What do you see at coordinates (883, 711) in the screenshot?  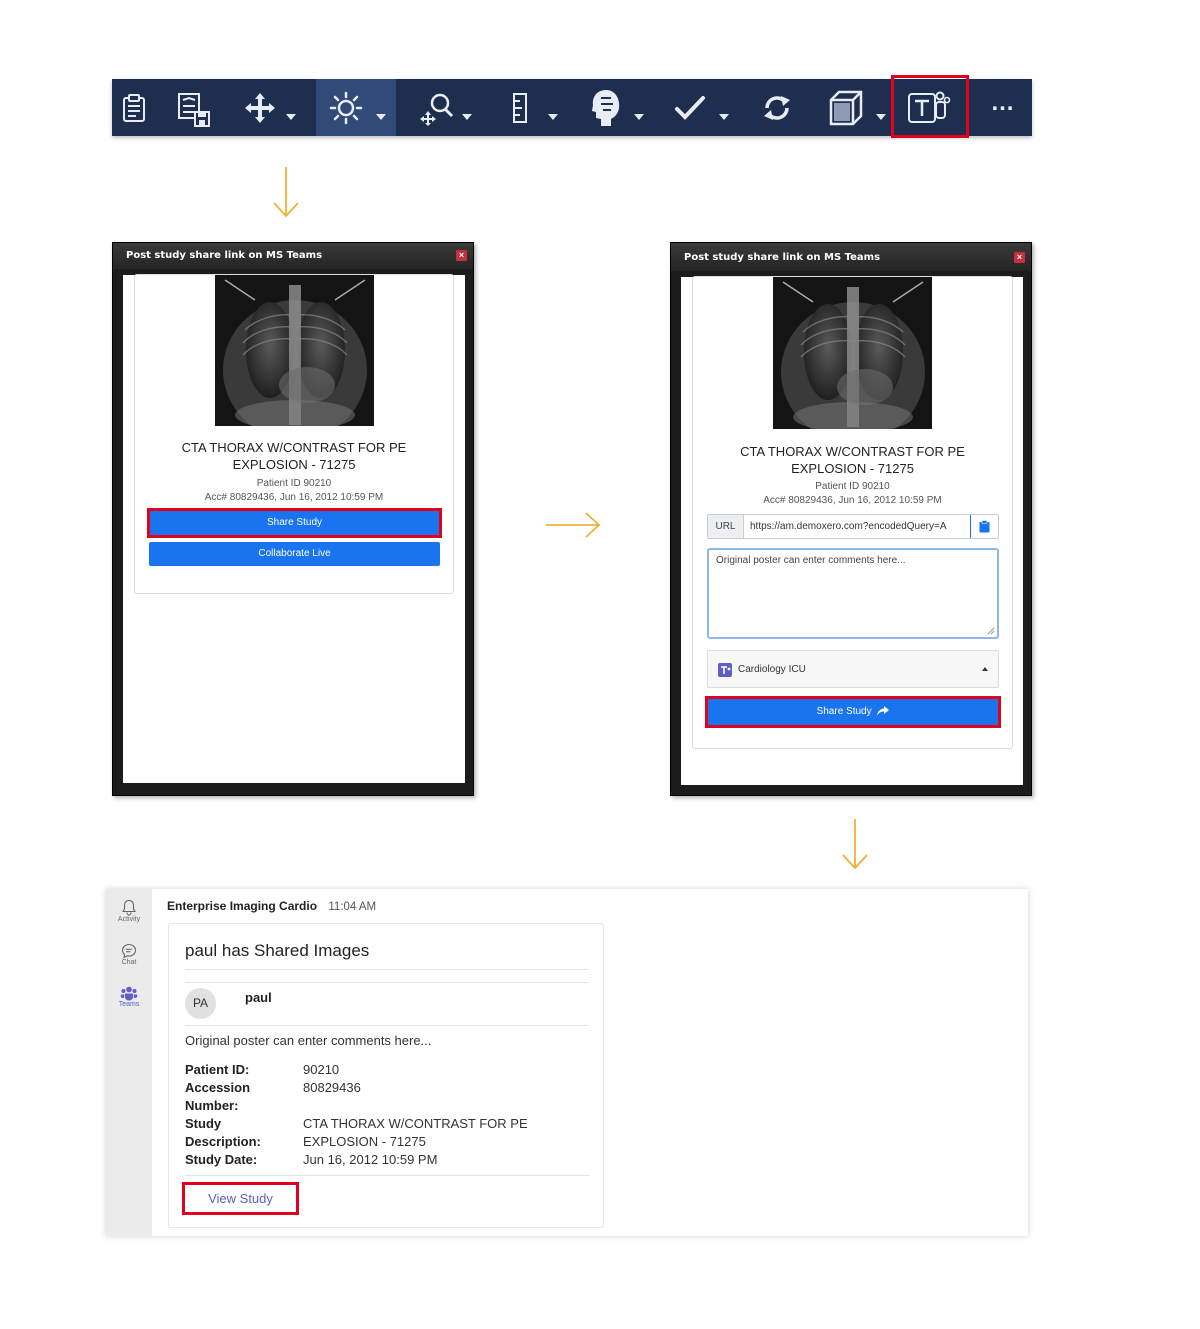 I see `share-arrow-icon` at bounding box center [883, 711].